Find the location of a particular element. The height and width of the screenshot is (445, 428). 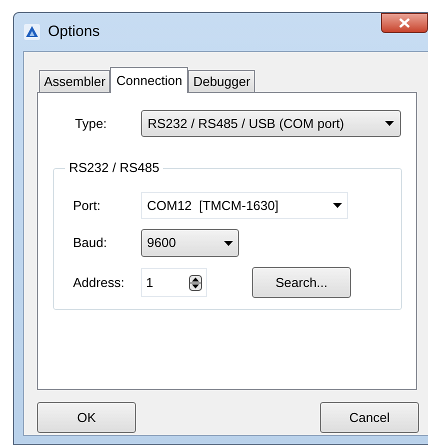

dialog-button: Cancel is located at coordinates (369, 417).